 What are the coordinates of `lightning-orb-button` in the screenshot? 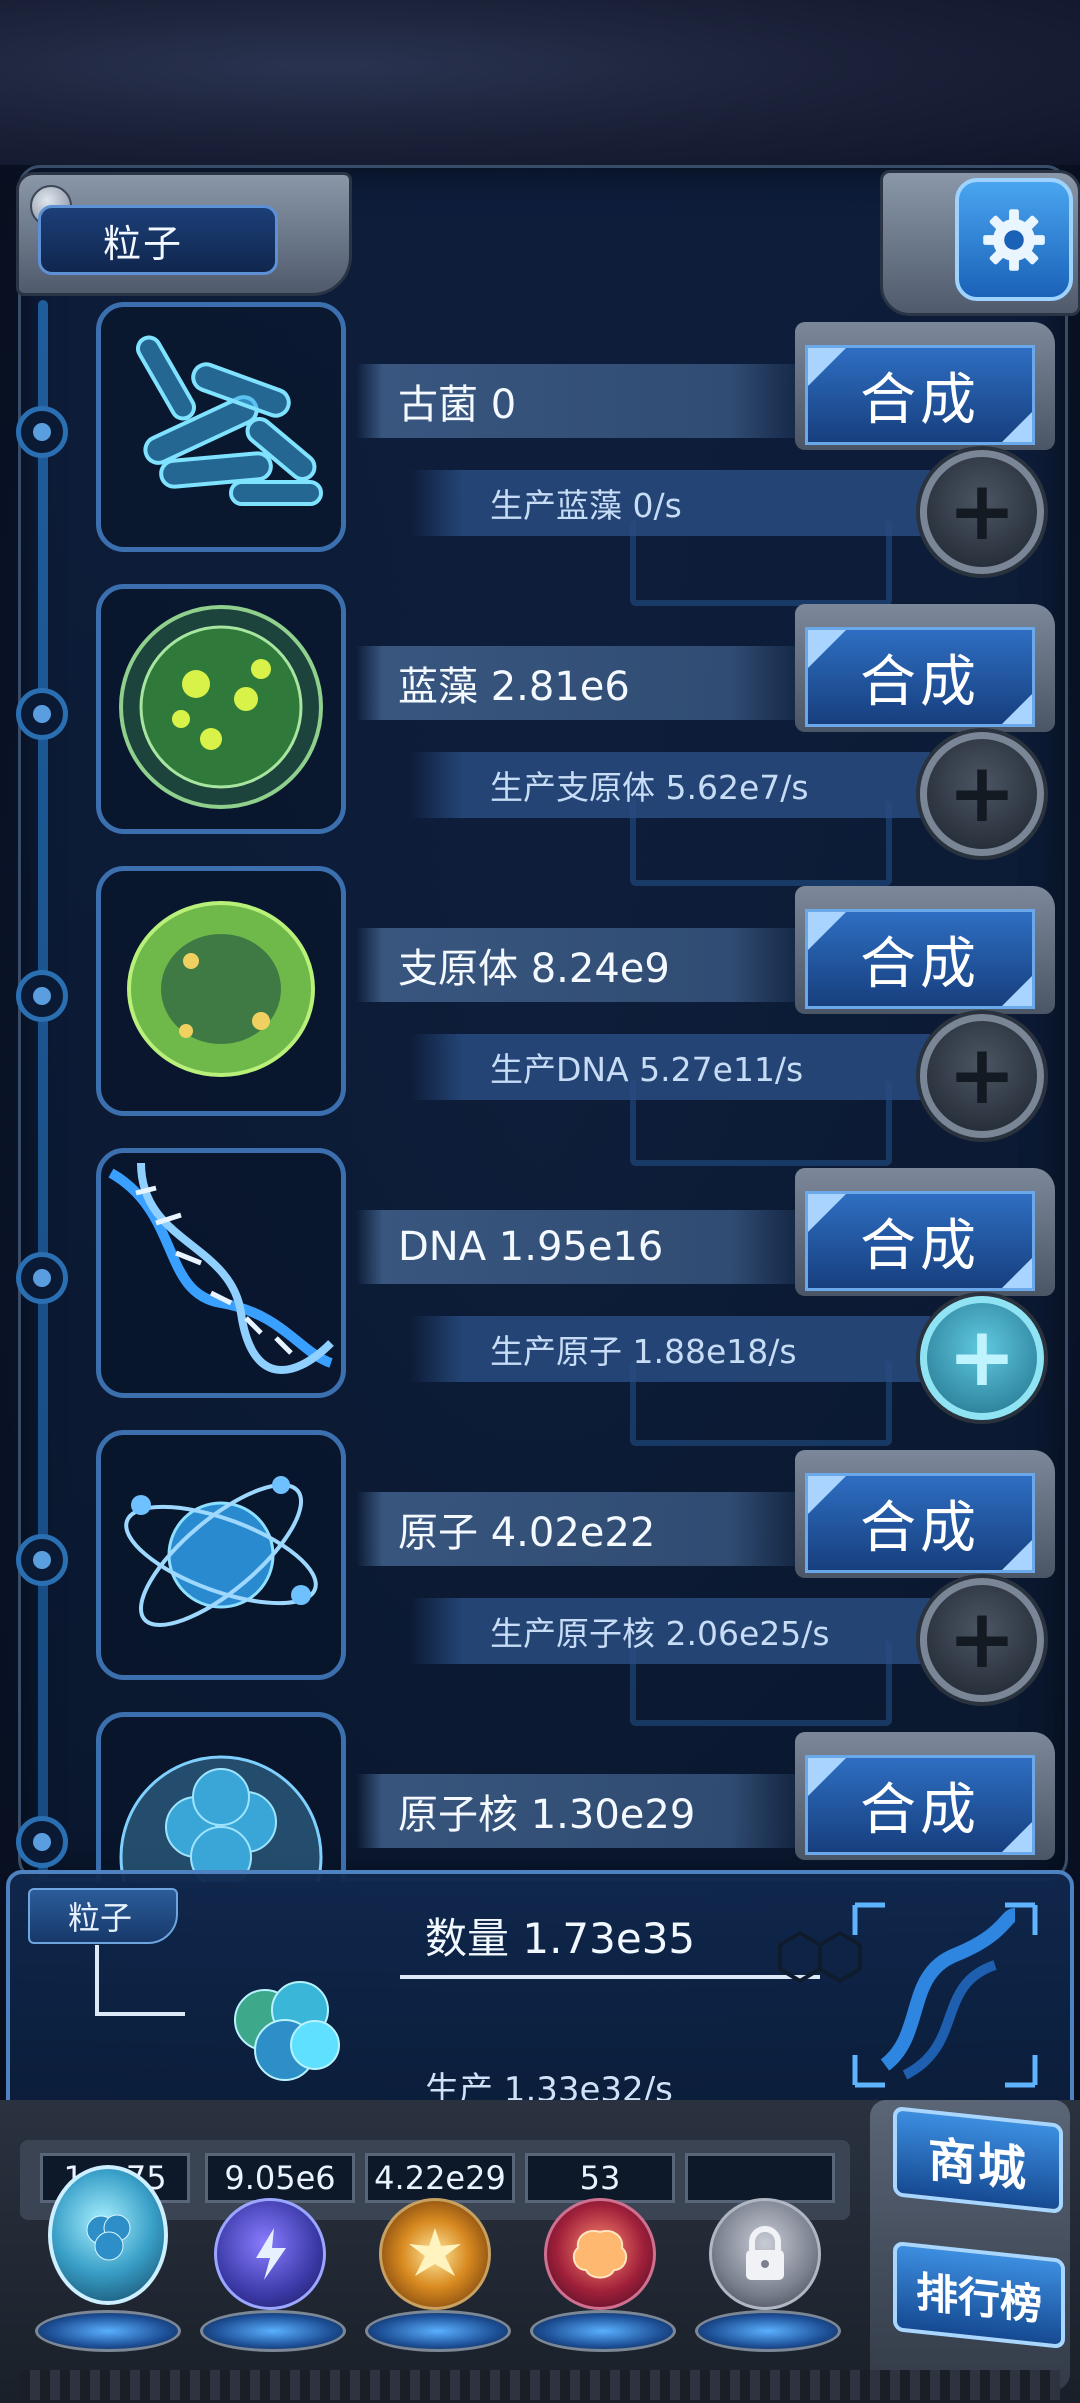 It's located at (270, 2254).